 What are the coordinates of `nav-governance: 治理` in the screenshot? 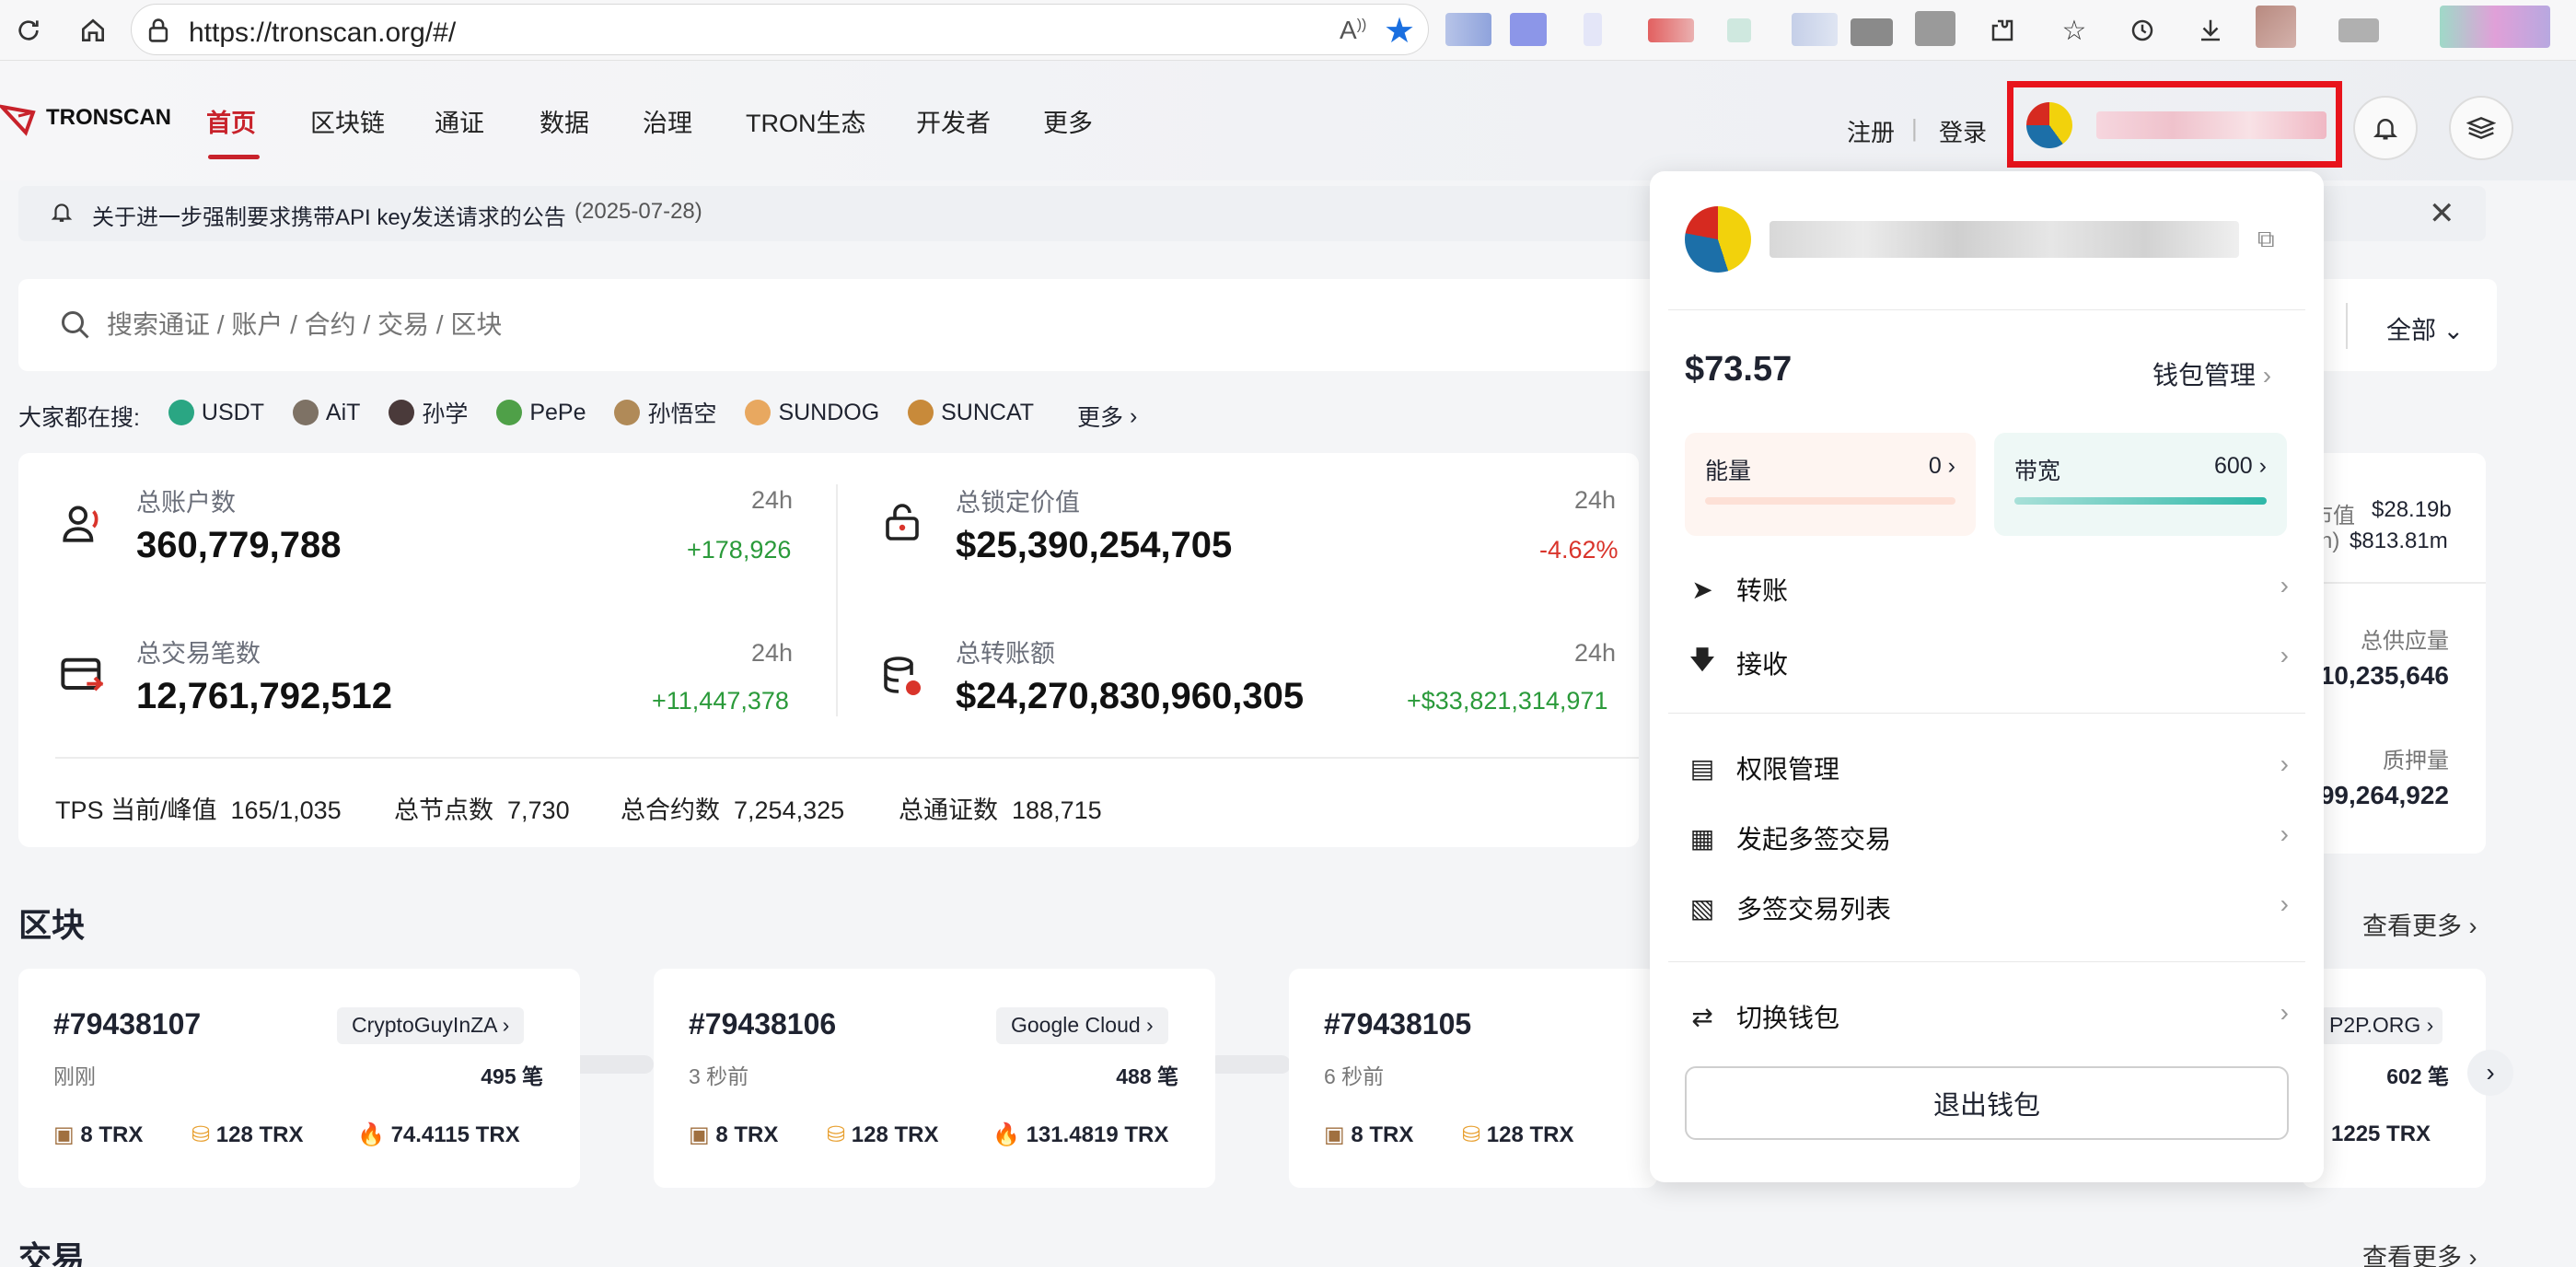 It's located at (667, 121).